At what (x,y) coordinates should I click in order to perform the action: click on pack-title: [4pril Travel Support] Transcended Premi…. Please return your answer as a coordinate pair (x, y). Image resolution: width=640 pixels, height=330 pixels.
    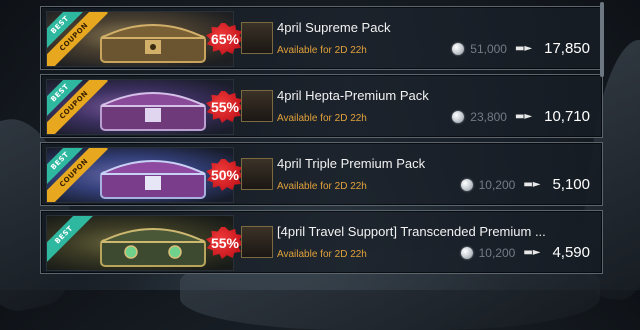
    Looking at the image, I should click on (411, 231).